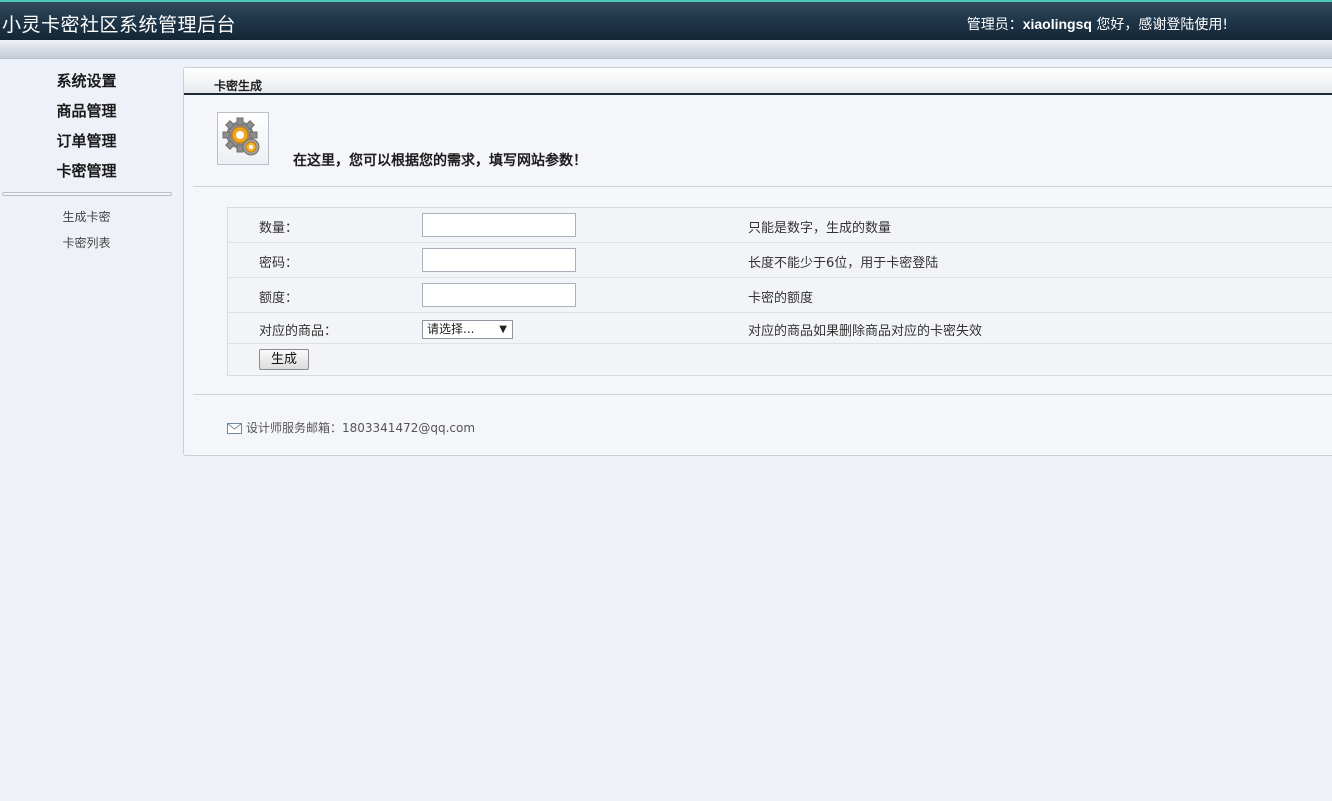 Image resolution: width=1332 pixels, height=801 pixels. I want to click on admin-name: xiaolingsq, so click(1057, 24).